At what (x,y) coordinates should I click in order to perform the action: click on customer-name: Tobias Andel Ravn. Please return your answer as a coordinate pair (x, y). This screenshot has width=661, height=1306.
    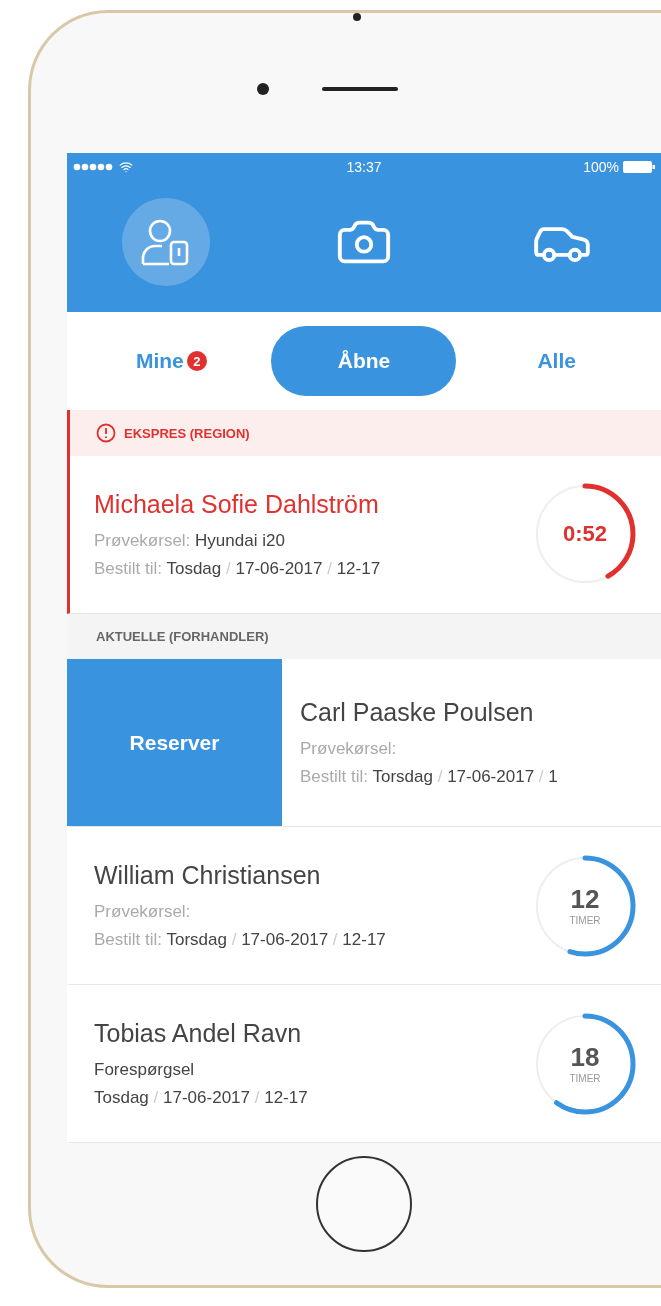
    Looking at the image, I should click on (198, 1033).